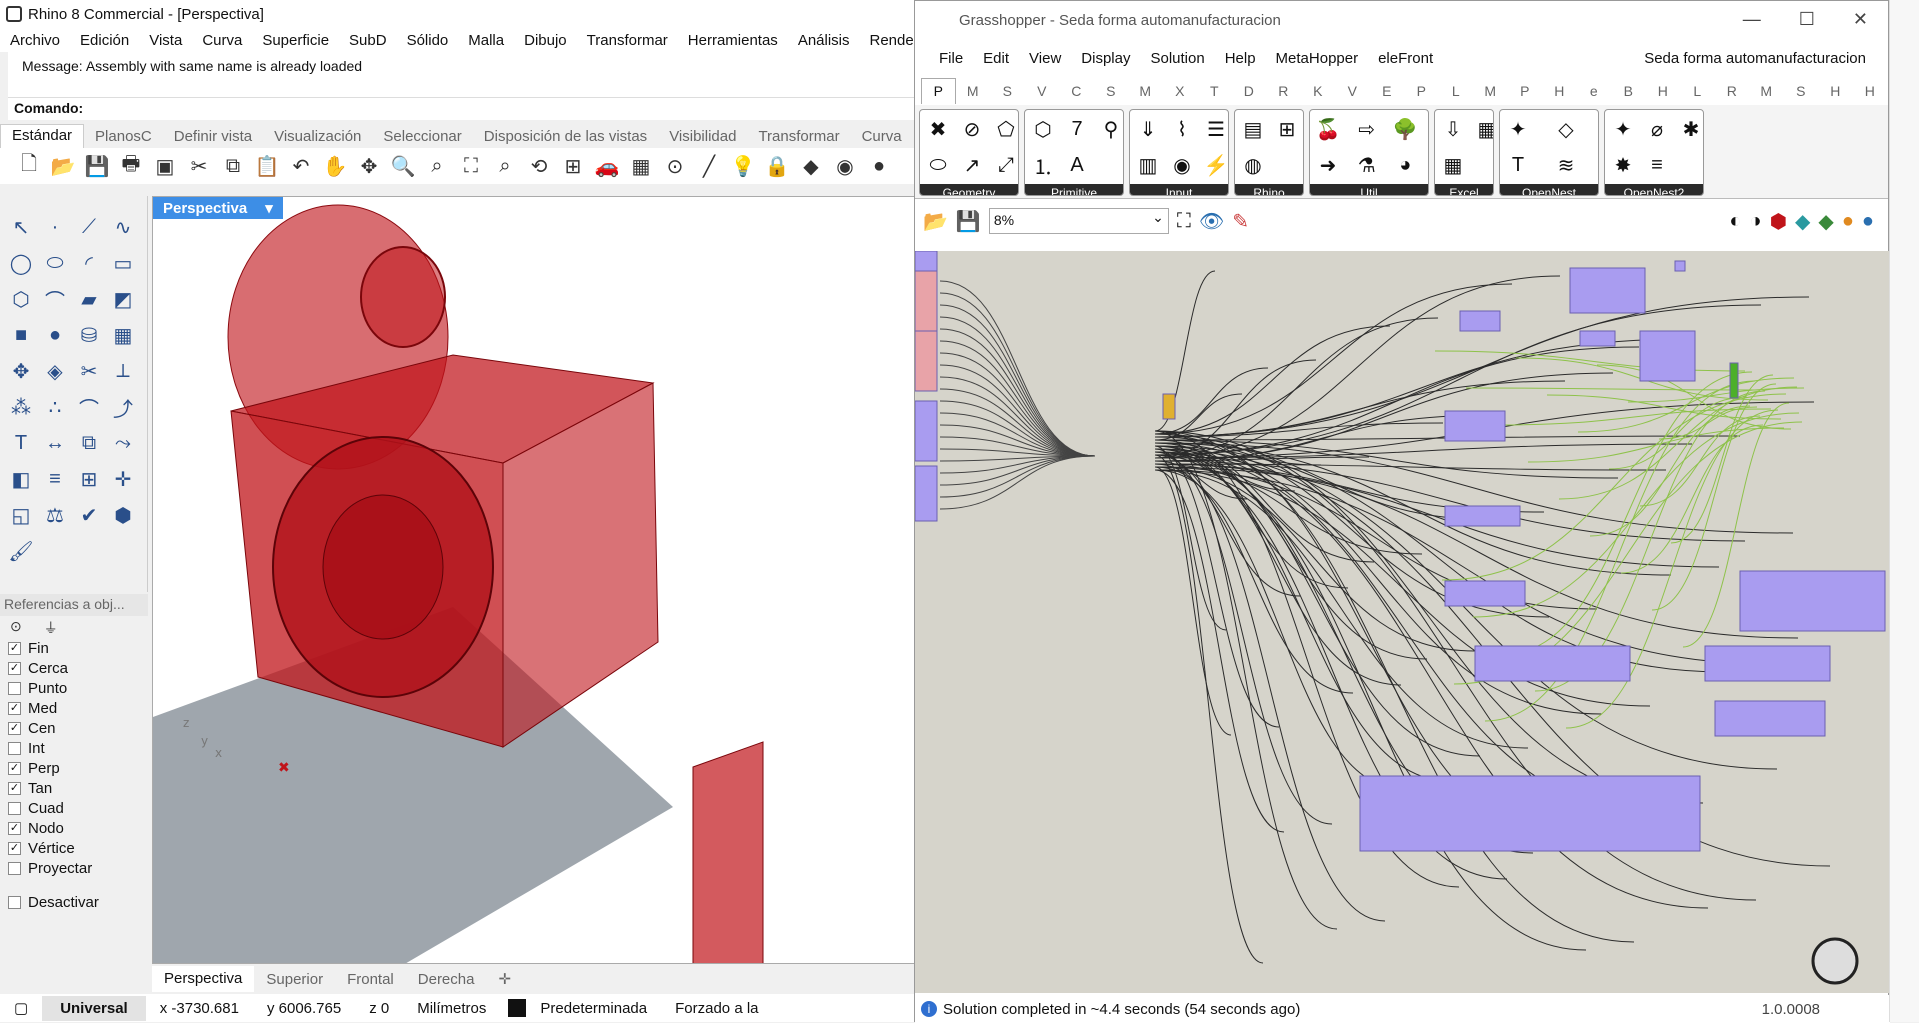 The height and width of the screenshot is (1023, 1919). I want to click on menu-item: Transformar, so click(627, 40).